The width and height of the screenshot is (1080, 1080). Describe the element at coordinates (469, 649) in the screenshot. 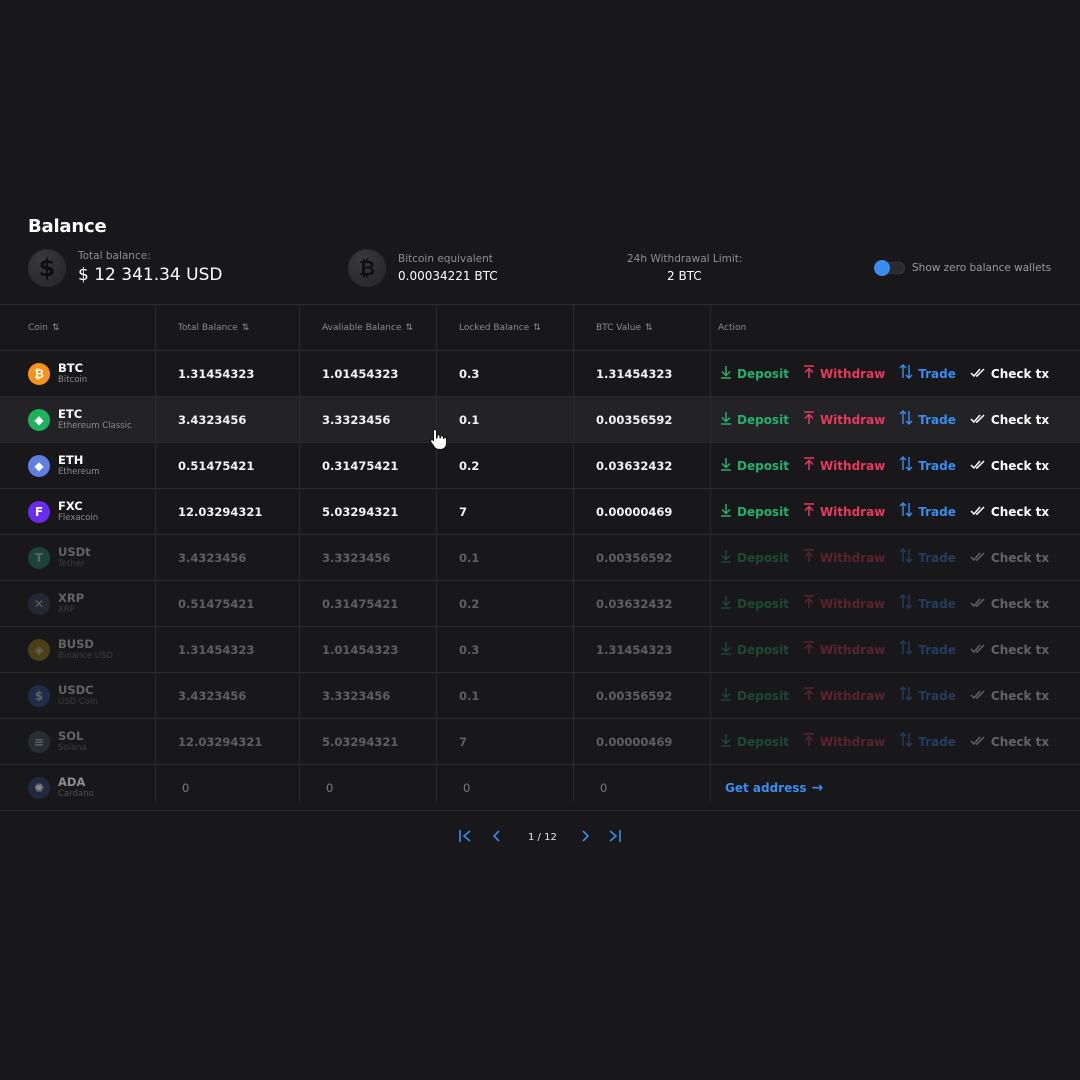

I see `locked-balance-cell: 0.3` at that location.